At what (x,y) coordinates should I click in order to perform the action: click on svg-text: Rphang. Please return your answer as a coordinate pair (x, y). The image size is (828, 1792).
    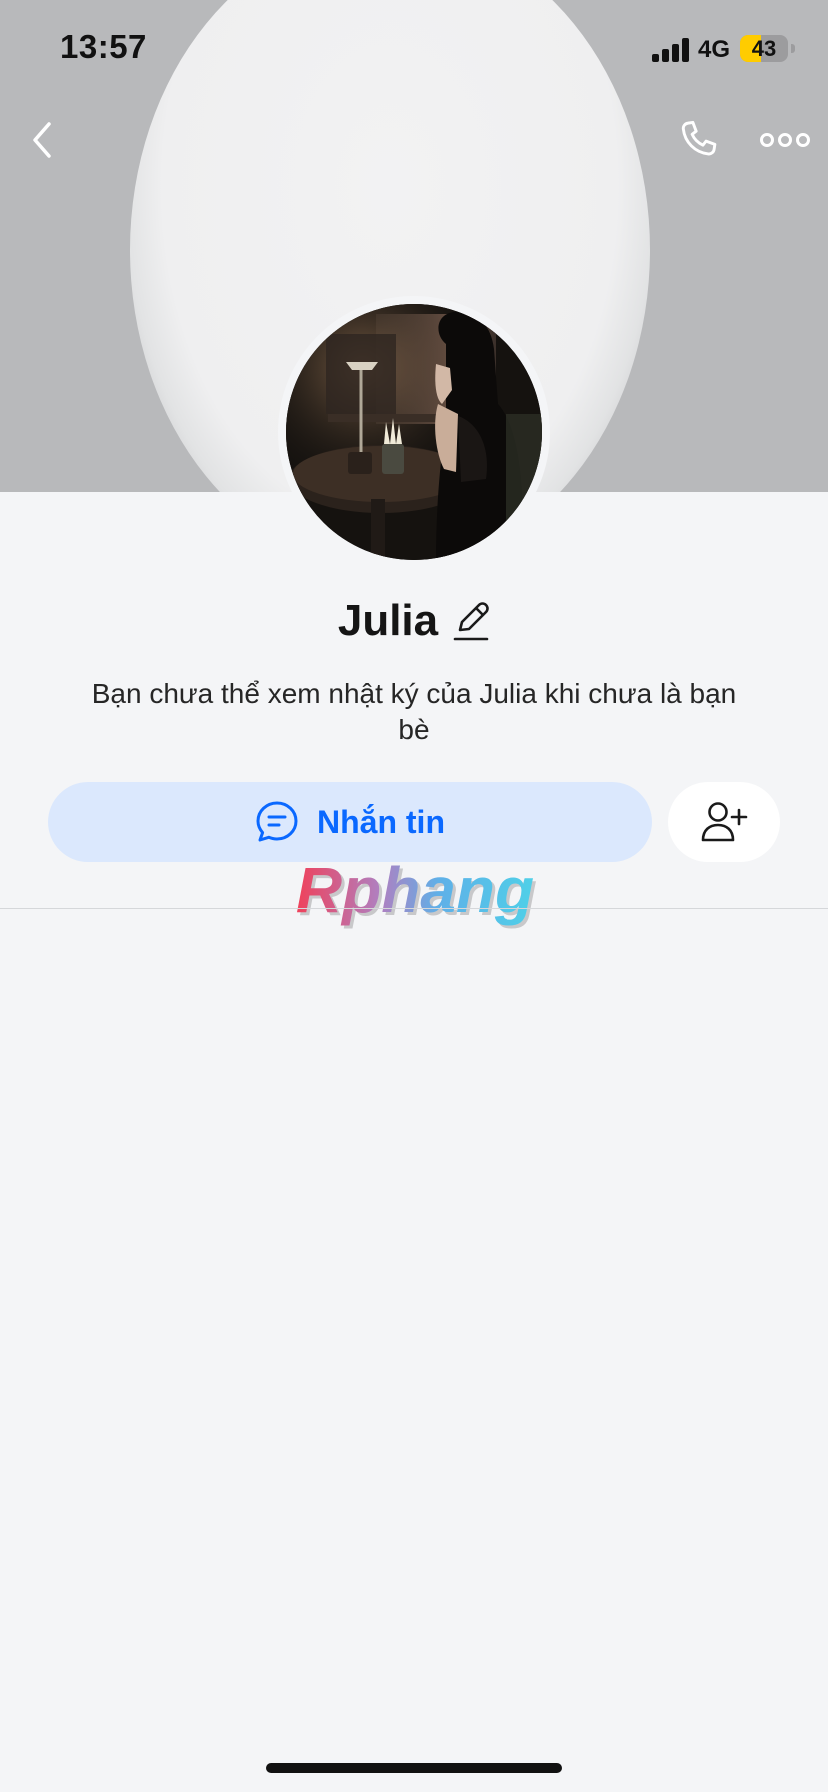
    Looking at the image, I should click on (415, 891).